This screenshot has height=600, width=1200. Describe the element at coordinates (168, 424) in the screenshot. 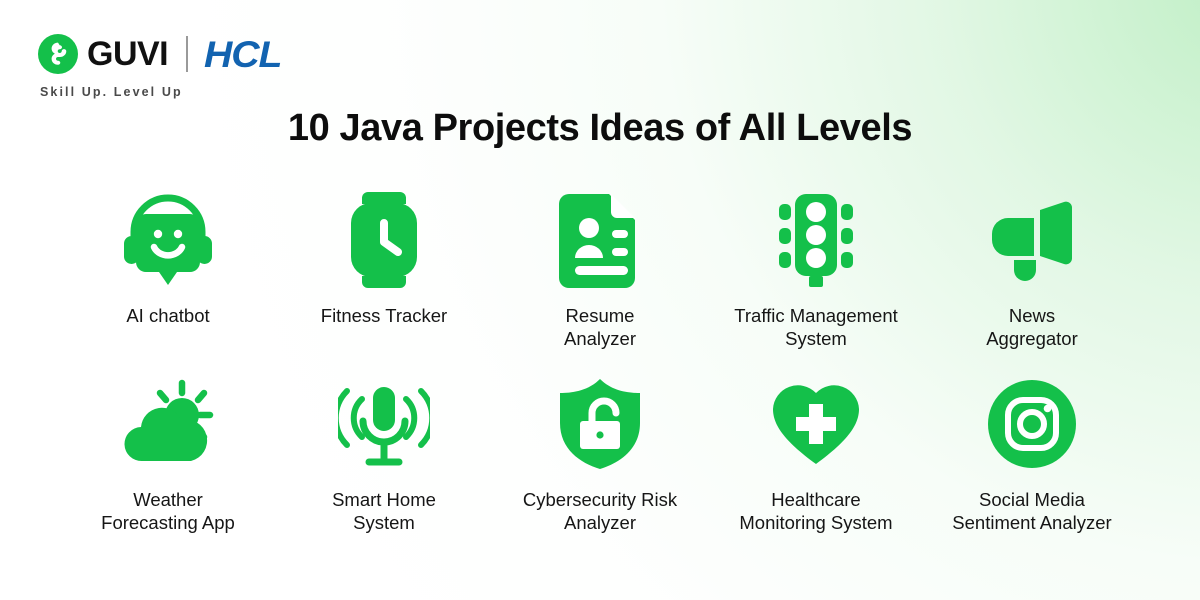

I see `sun-cloud-icon` at that location.